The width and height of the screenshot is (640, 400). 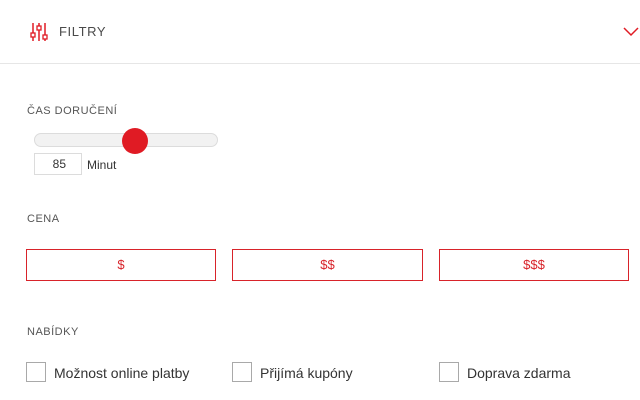 I want to click on price-option-1: $, so click(x=121, y=265).